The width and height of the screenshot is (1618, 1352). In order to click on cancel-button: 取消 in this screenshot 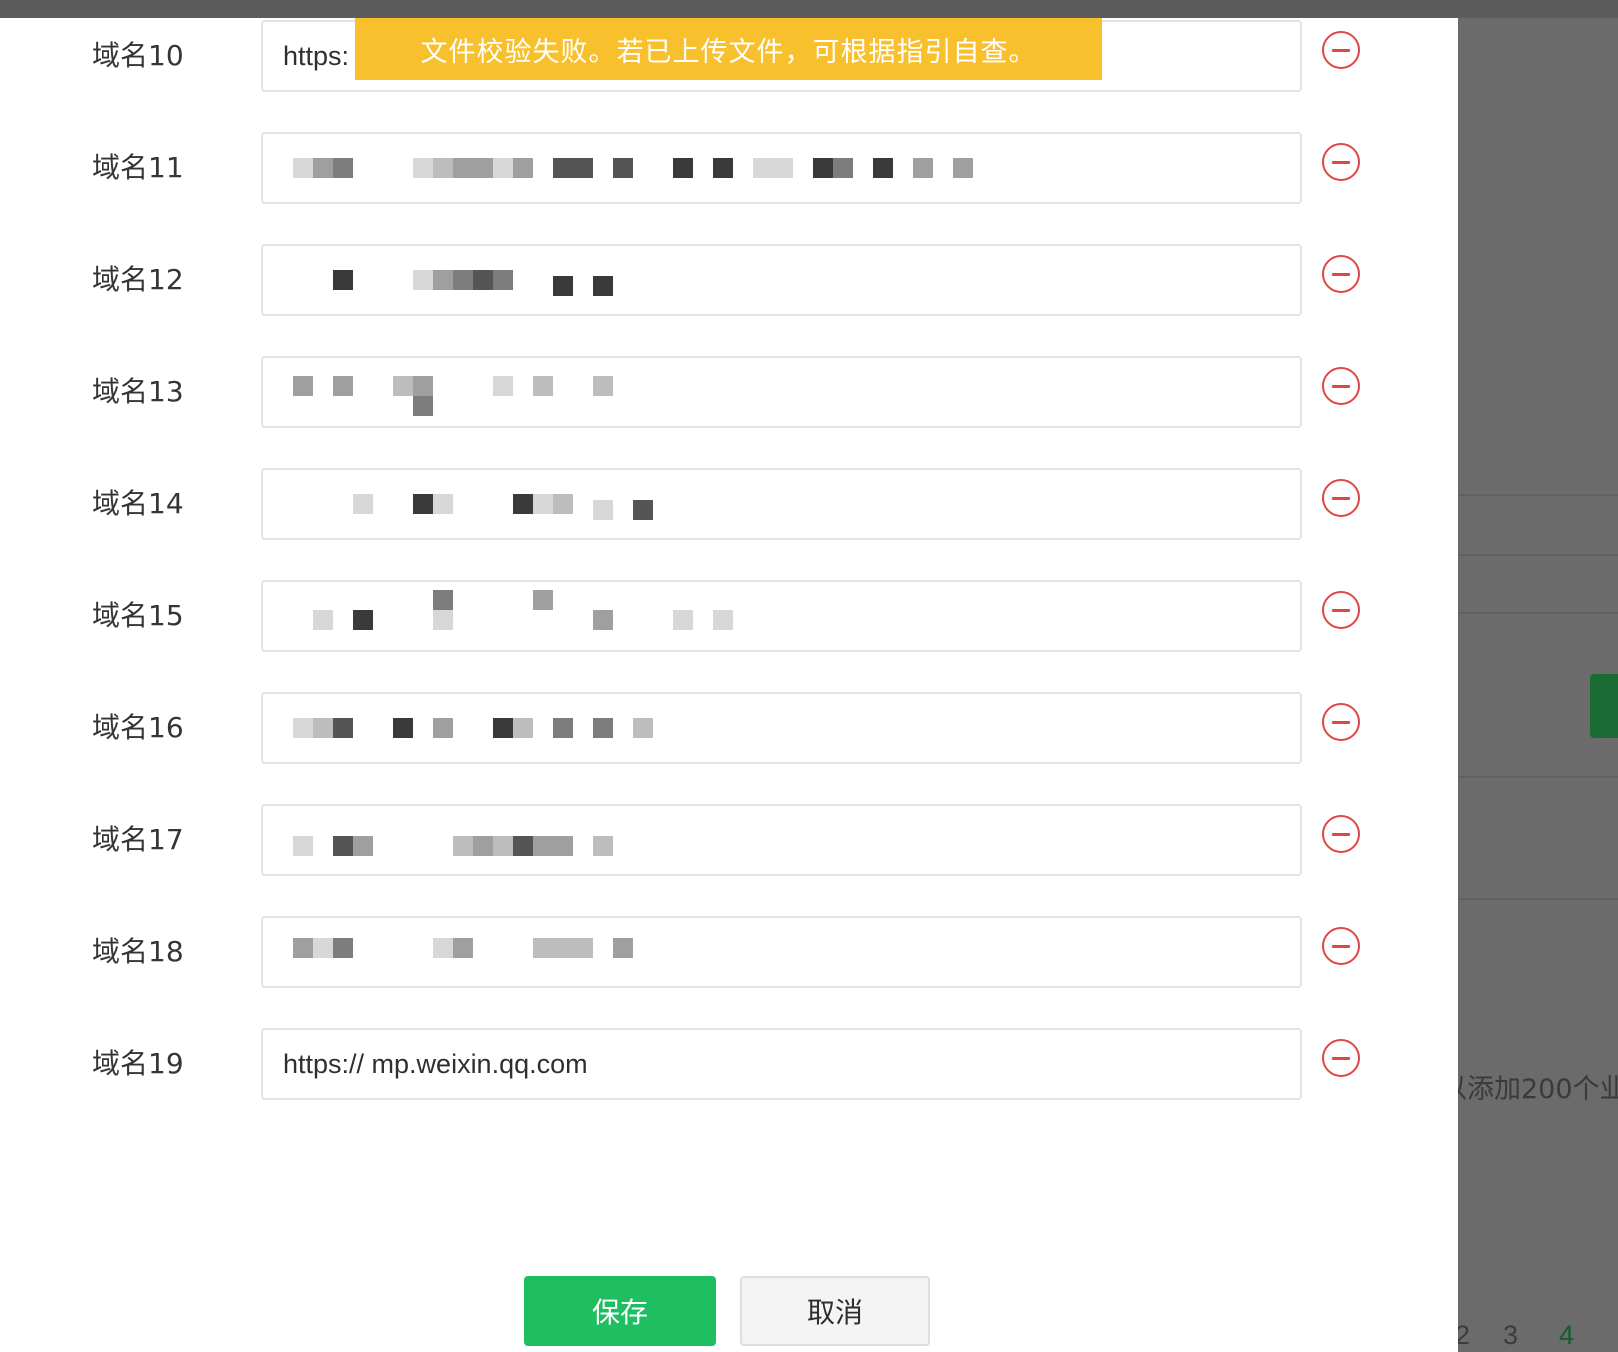, I will do `click(835, 1311)`.